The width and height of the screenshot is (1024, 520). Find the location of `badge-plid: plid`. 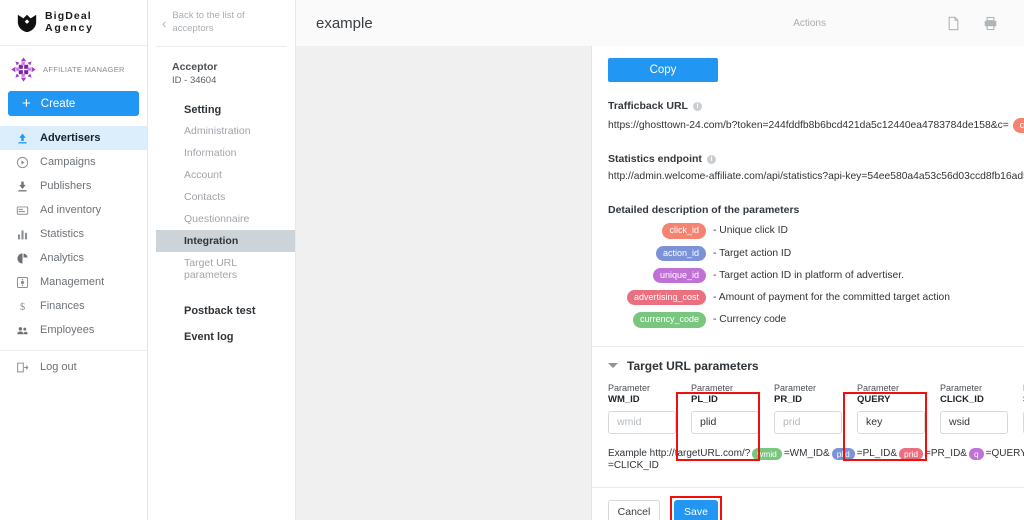

badge-plid: plid is located at coordinates (843, 453).